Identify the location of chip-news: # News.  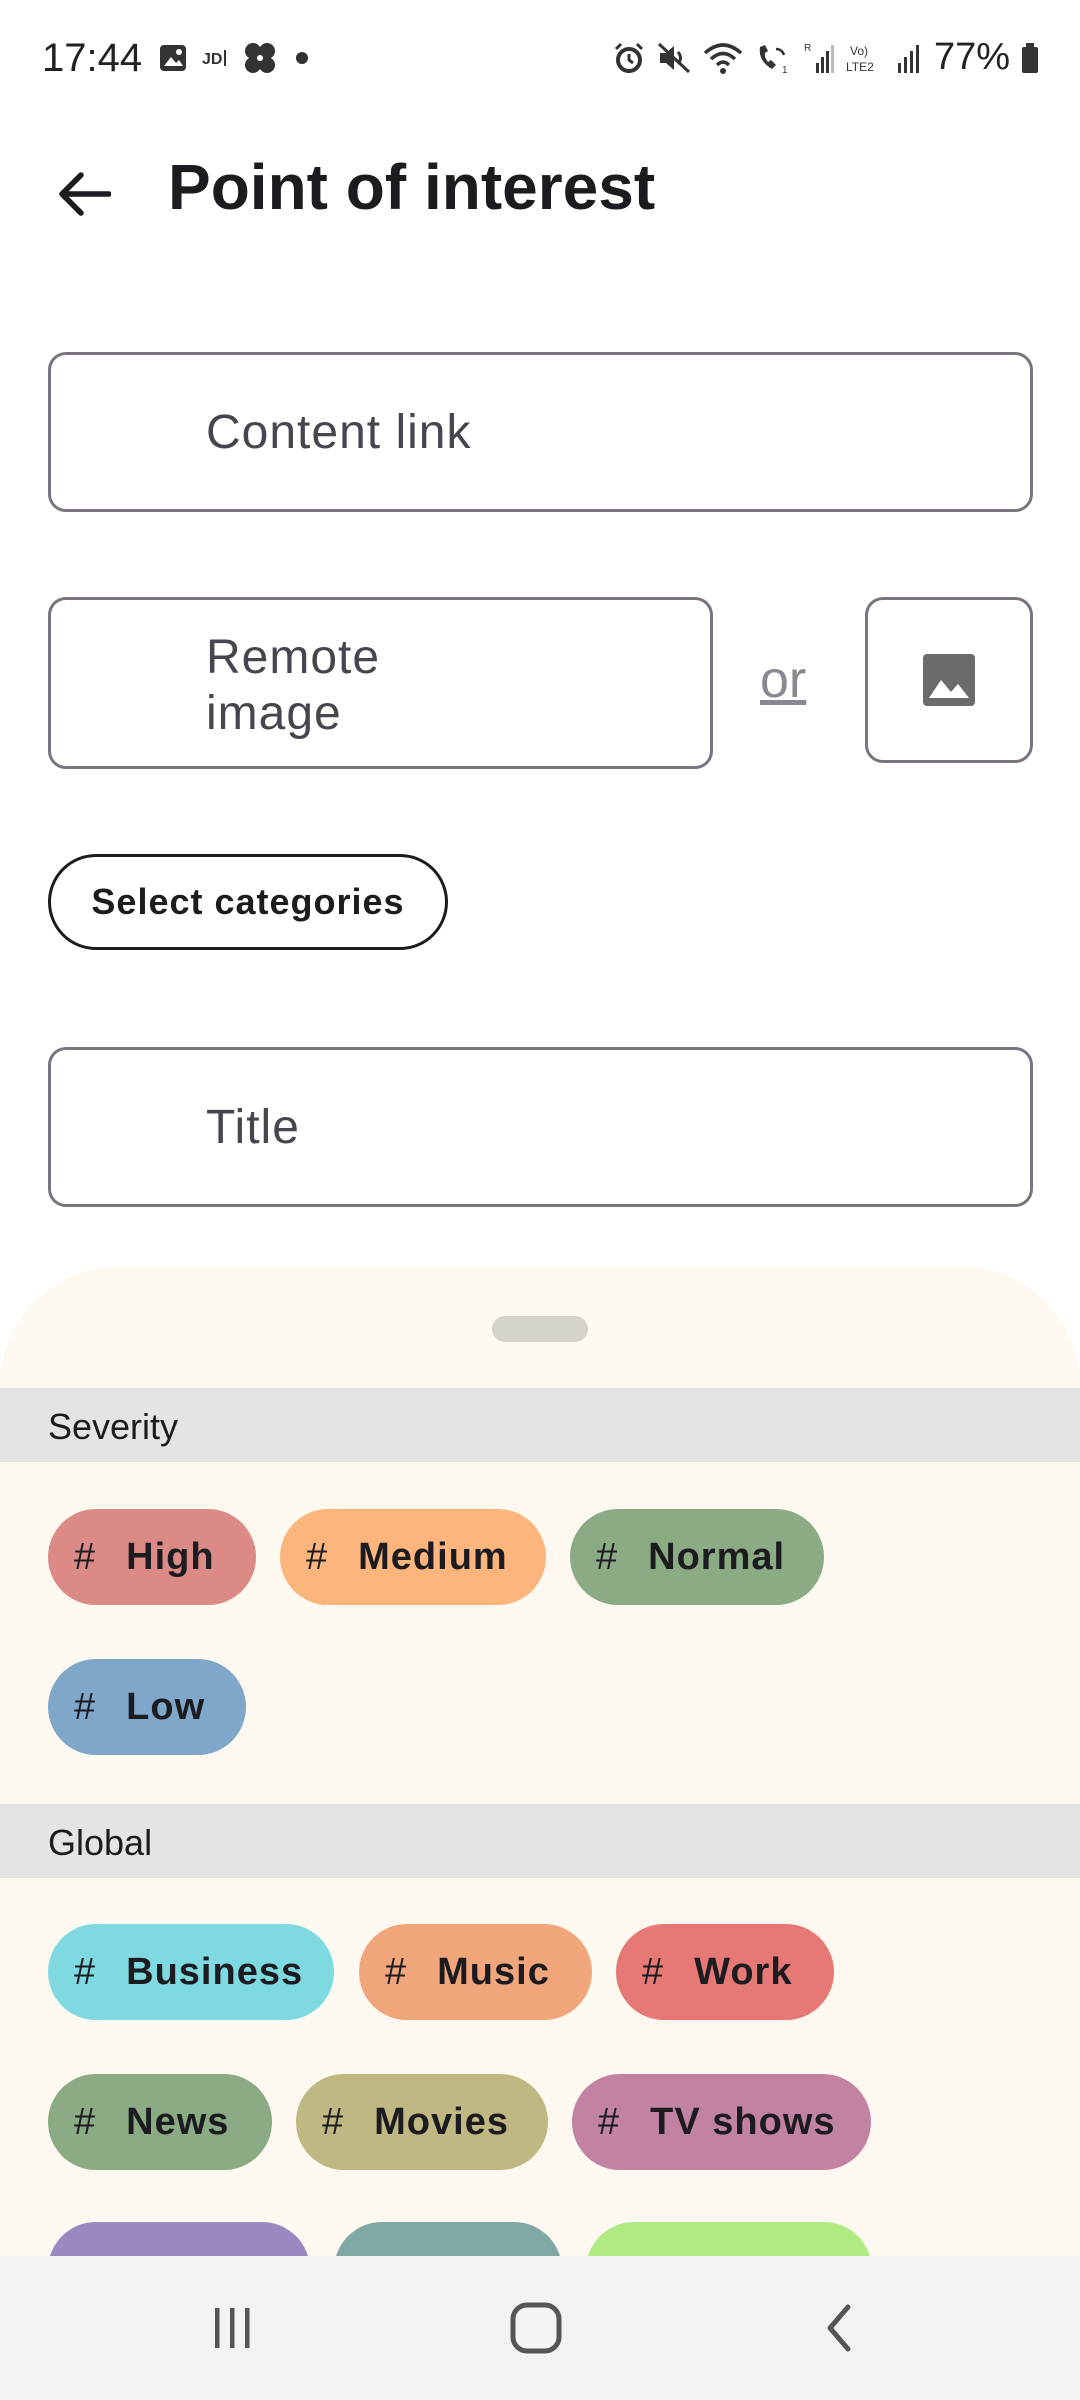
(160, 2122).